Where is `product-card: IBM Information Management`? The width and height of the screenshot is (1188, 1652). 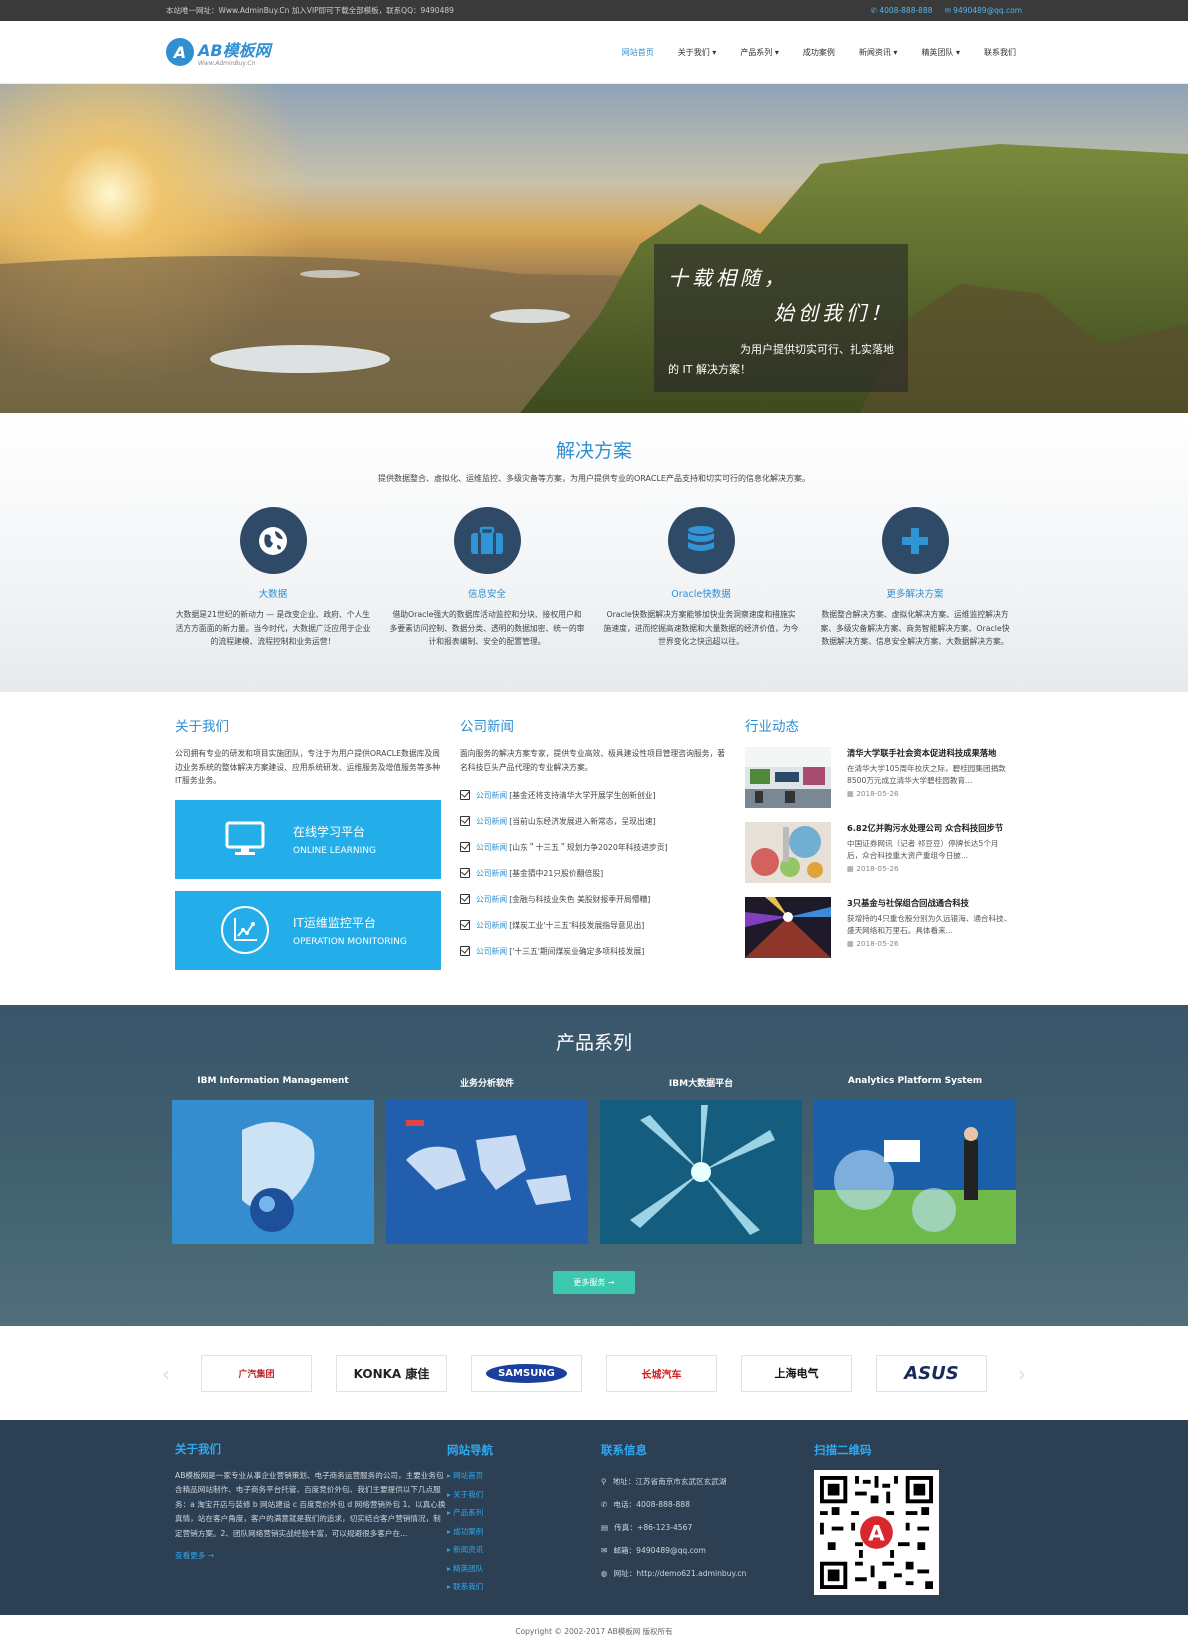 product-card: IBM Information Management is located at coordinates (273, 1161).